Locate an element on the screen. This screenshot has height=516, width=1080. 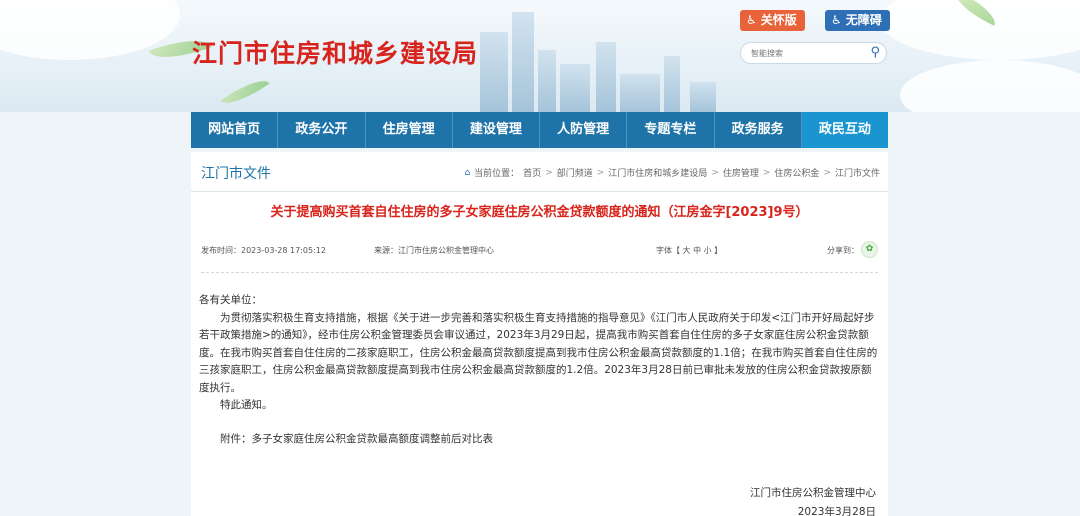
care-mode-label: 关怀版 is located at coordinates (778, 20).